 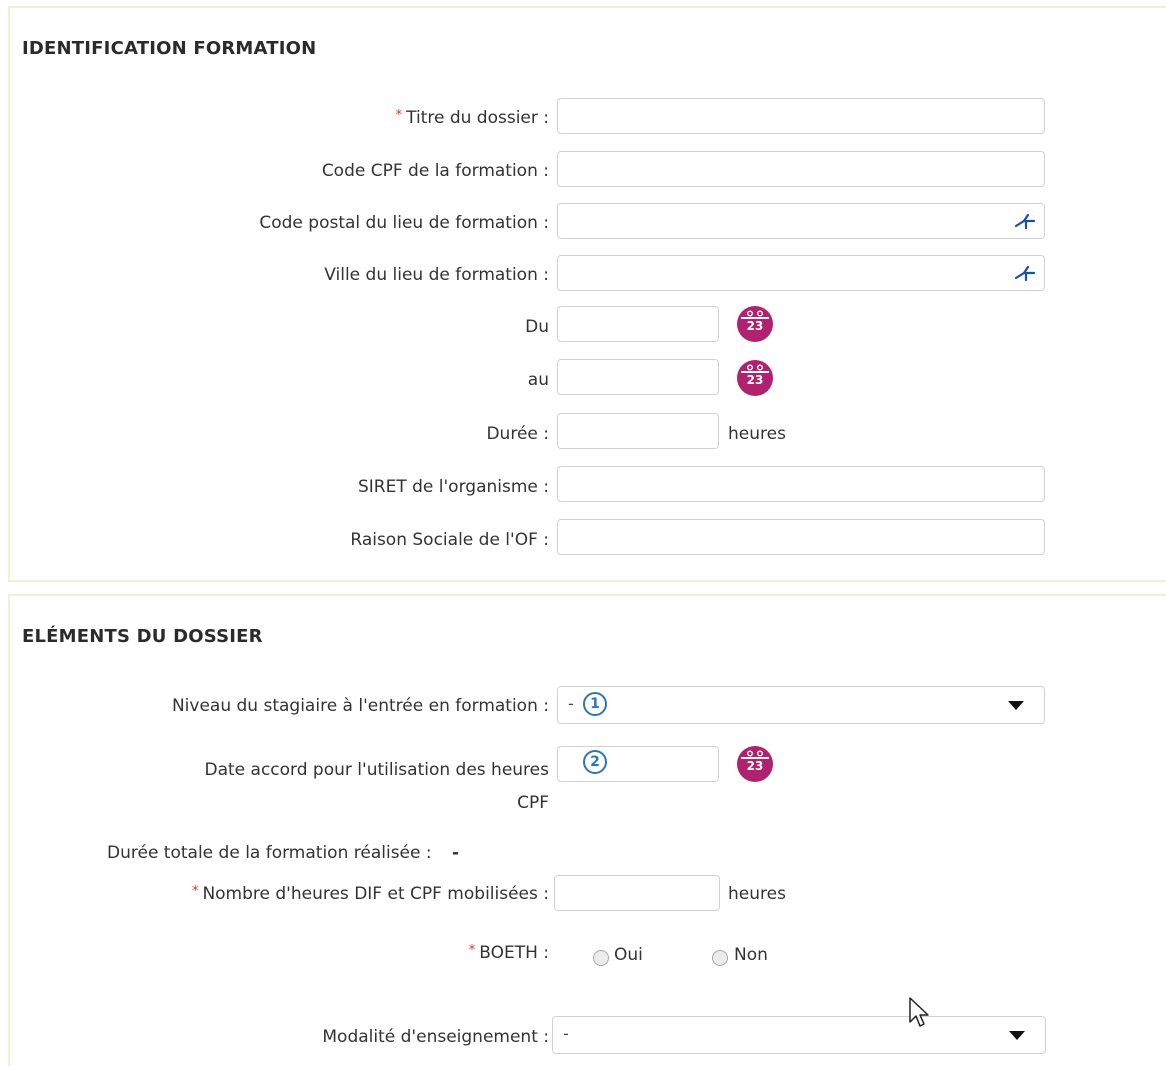 I want to click on boeth-label: * BOETH :, so click(x=508, y=953).